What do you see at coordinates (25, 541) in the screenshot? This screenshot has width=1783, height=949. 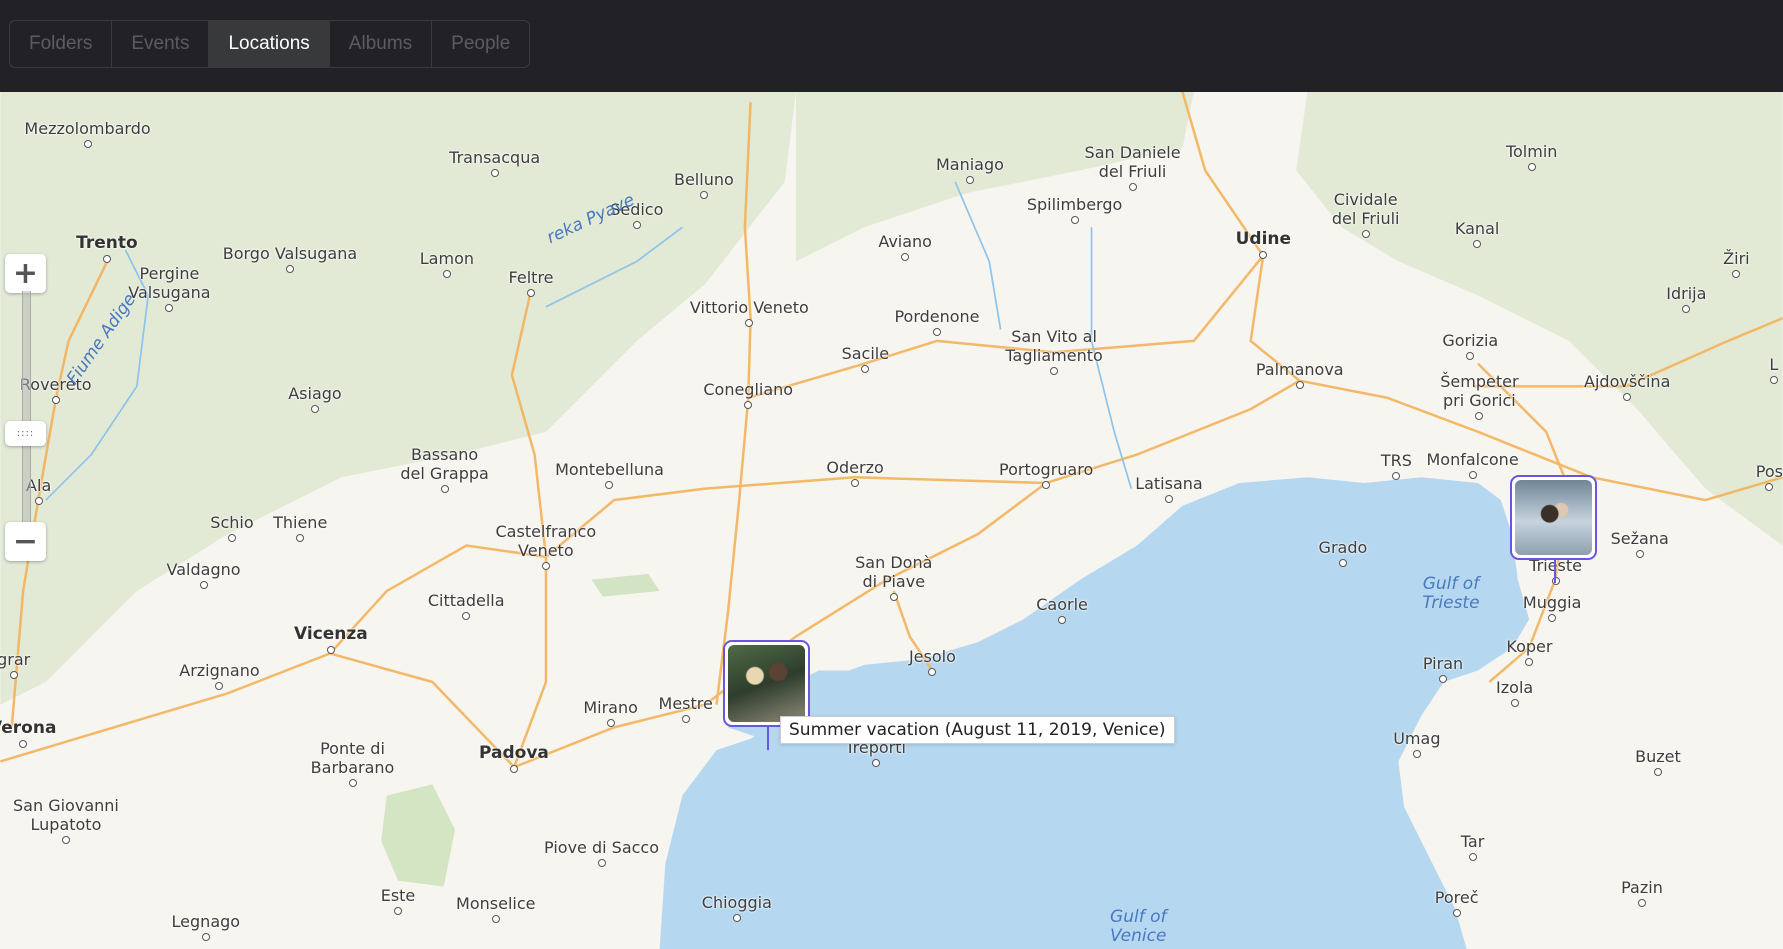 I see `zoom-out-button: −` at bounding box center [25, 541].